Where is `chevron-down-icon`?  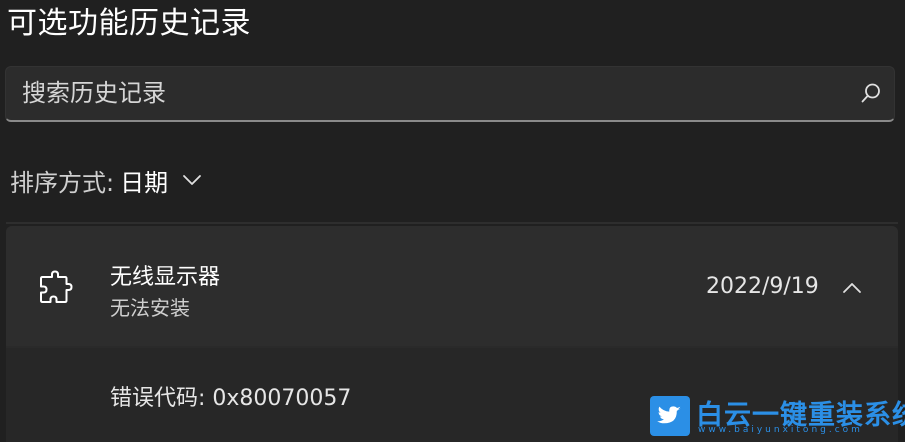
chevron-down-icon is located at coordinates (192, 180).